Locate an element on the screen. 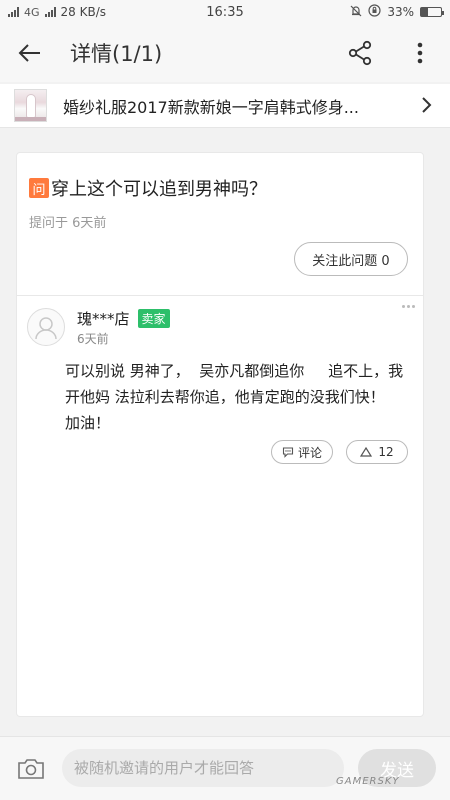 The width and height of the screenshot is (450, 800). answer-author: 瑰***店 is located at coordinates (103, 318).